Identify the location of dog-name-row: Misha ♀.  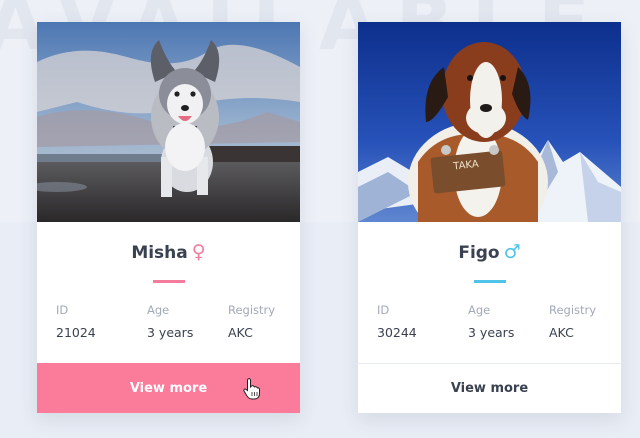
(168, 252).